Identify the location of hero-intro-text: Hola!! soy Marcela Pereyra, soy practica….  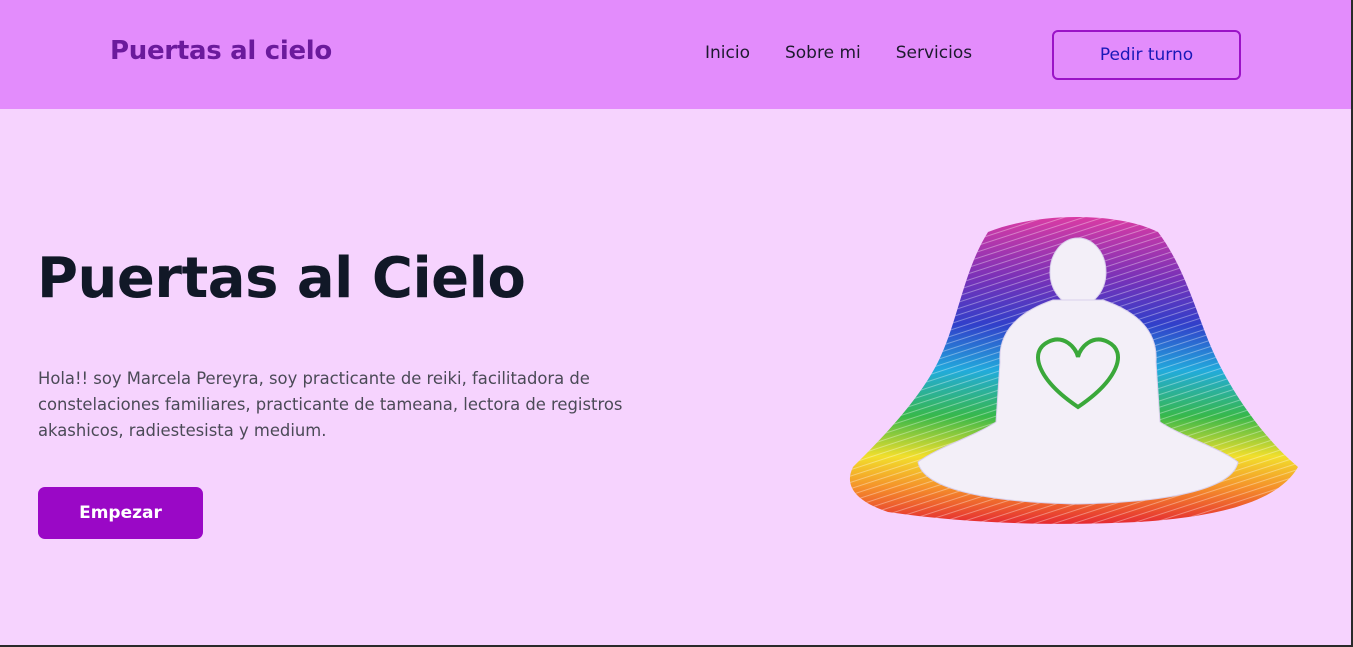
(330, 404).